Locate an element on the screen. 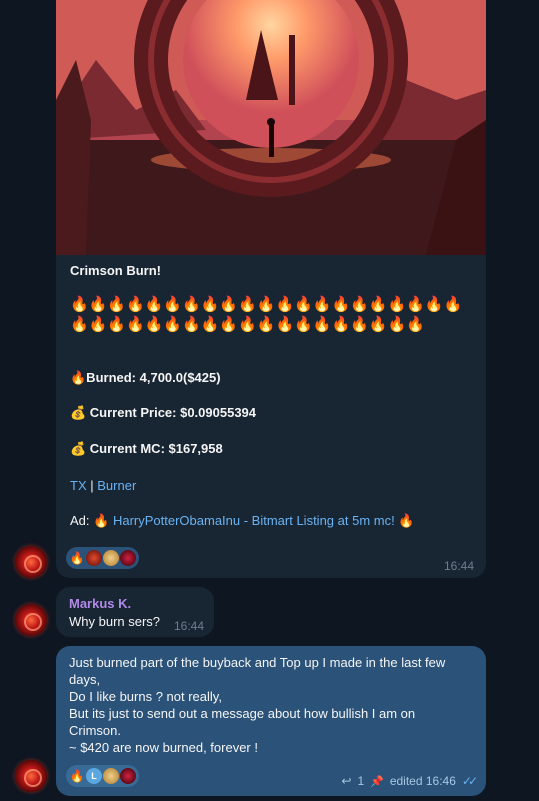  links-row: TX | Burner is located at coordinates (103, 485).